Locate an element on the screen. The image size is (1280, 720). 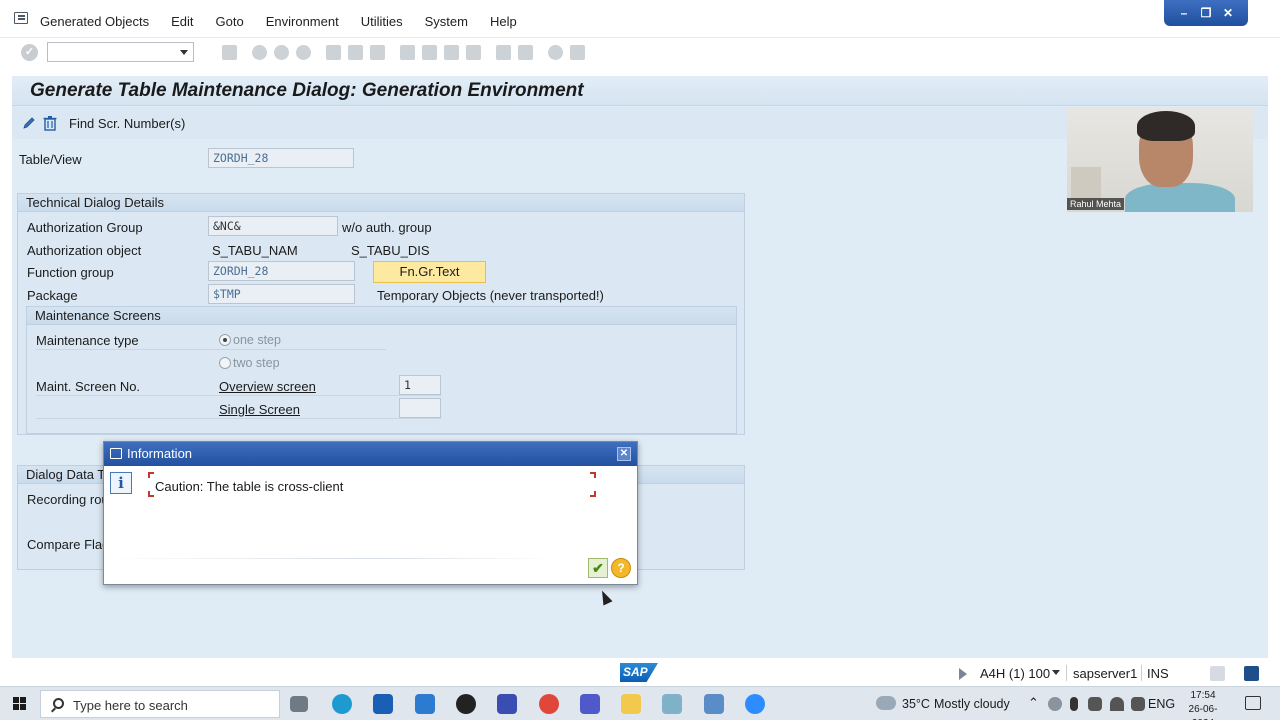
chevron-up-icon: ⌃ is located at coordinates (1033, 703).